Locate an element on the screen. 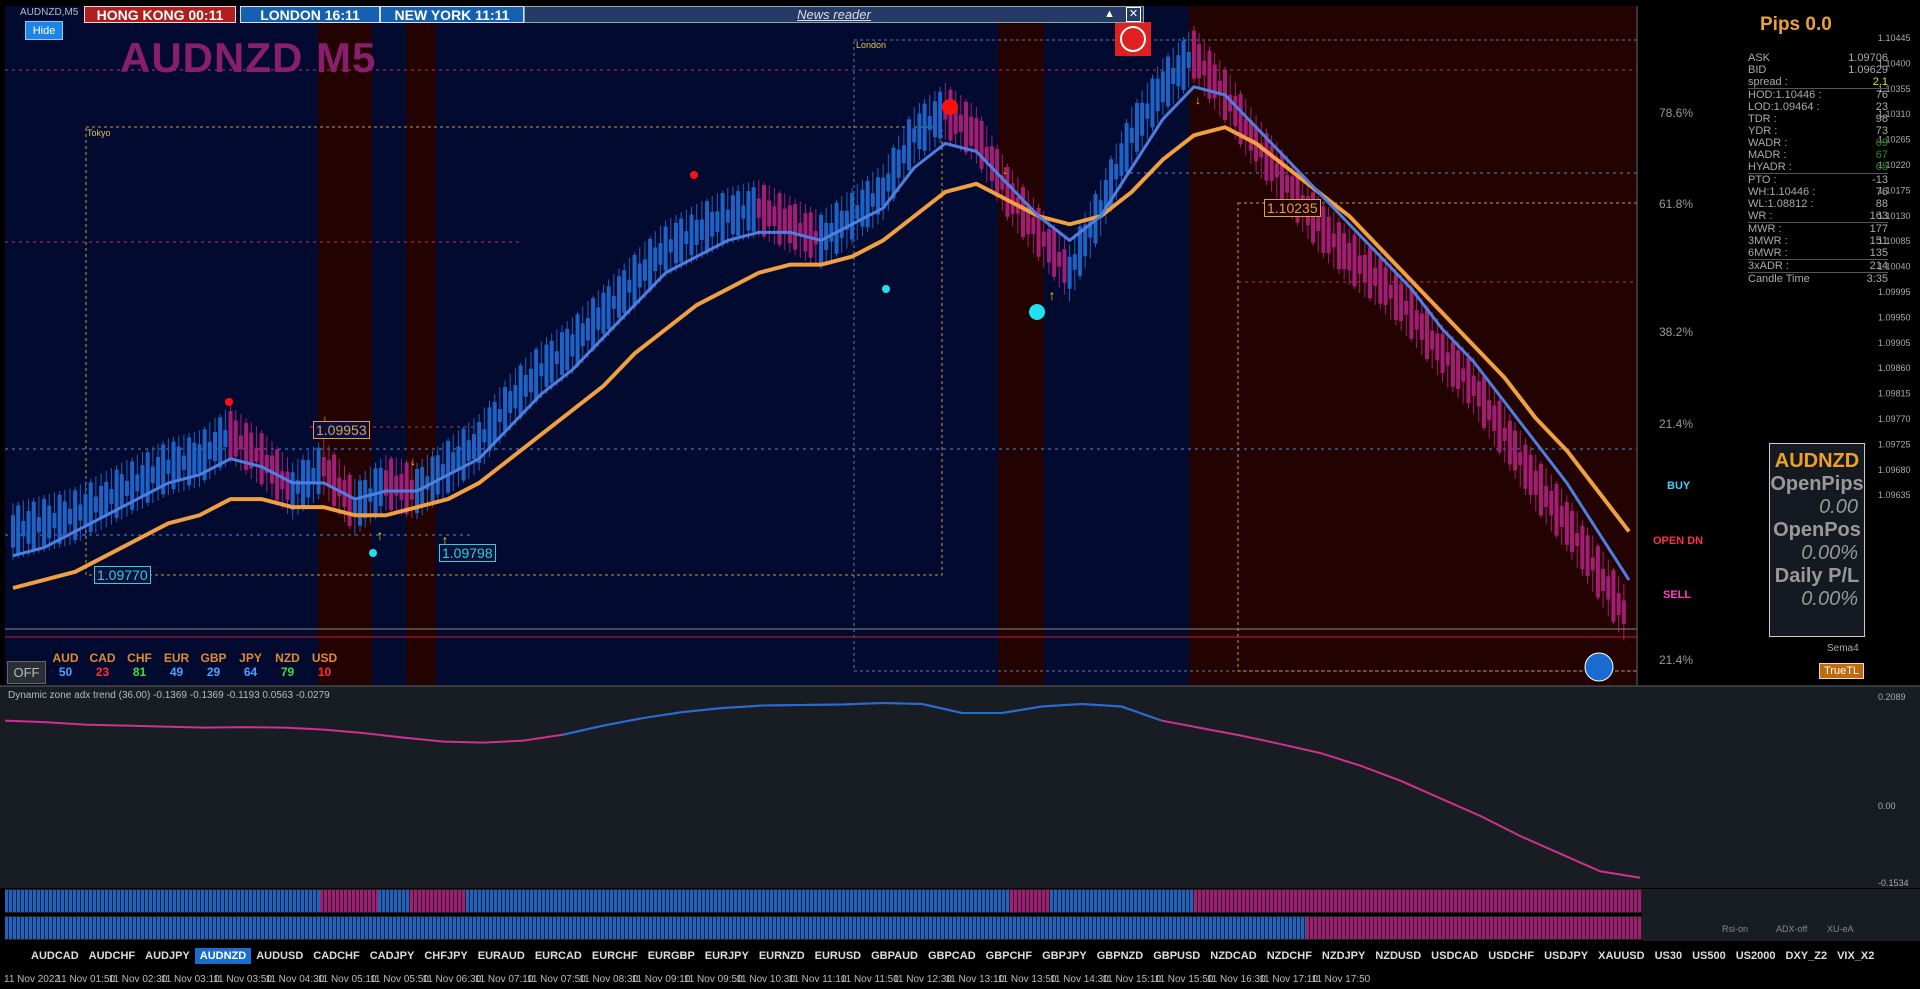  arrow-down-icon: ↓ is located at coordinates (1198, 100).